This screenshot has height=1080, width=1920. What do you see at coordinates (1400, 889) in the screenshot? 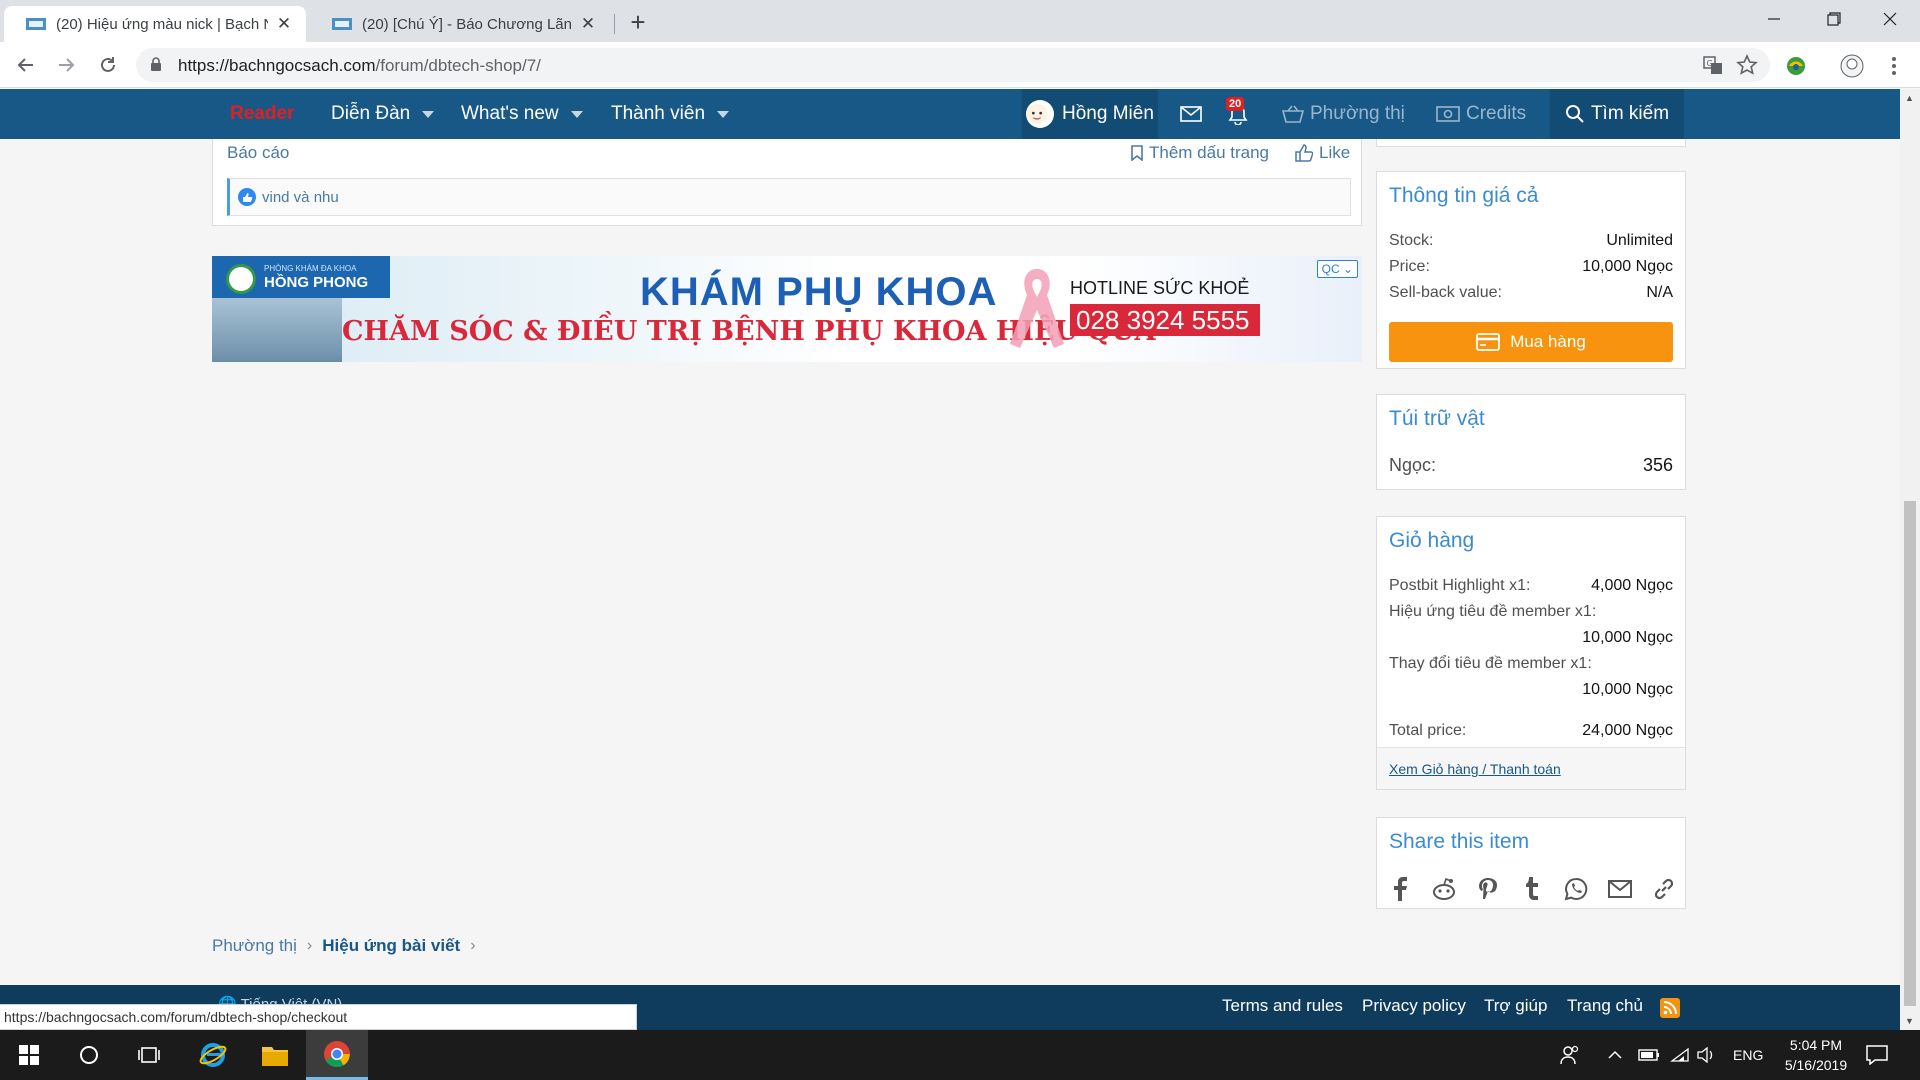
I see `facebook-icon` at bounding box center [1400, 889].